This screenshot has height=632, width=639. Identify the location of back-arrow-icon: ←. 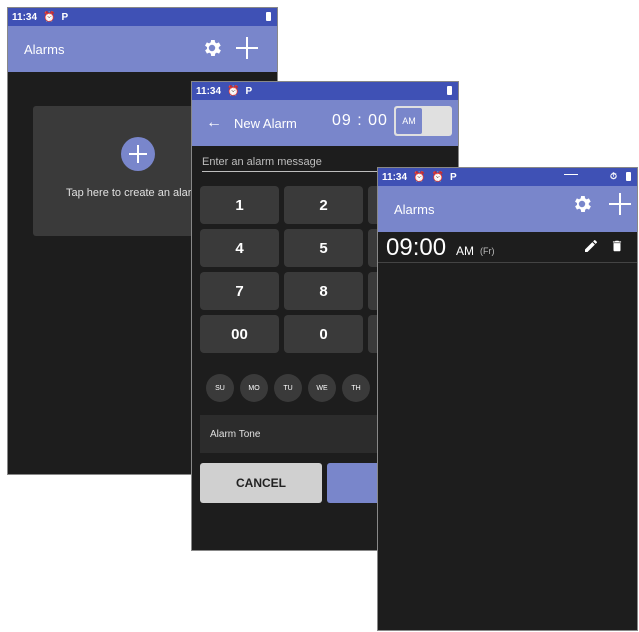
(214, 123).